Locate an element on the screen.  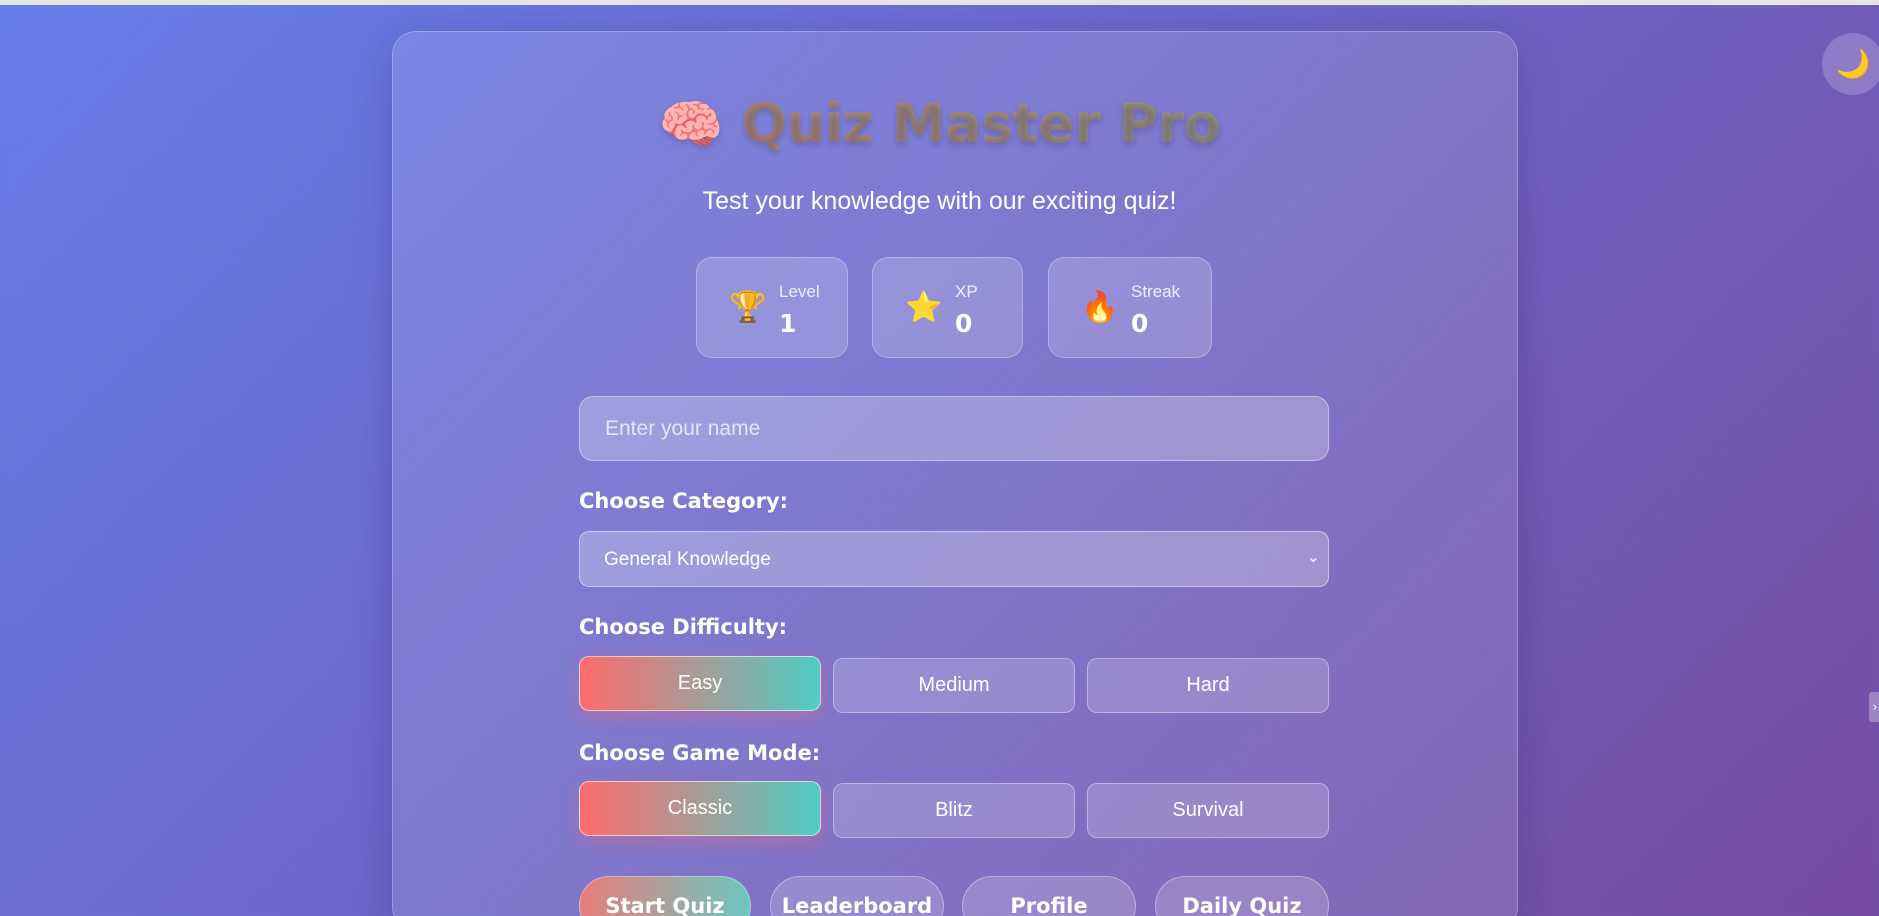
difficulty-hard-button: Hard is located at coordinates (1208, 685).